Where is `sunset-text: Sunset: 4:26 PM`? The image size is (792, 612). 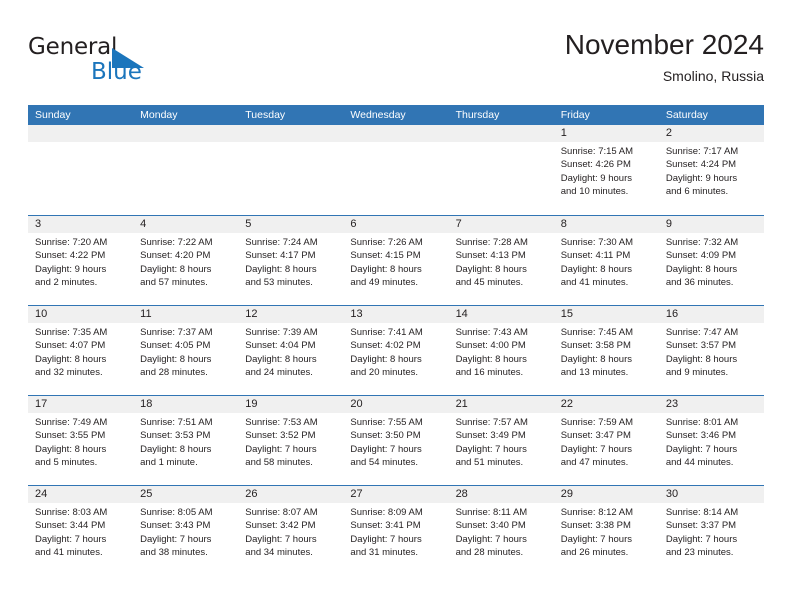 sunset-text: Sunset: 4:26 PM is located at coordinates (595, 165).